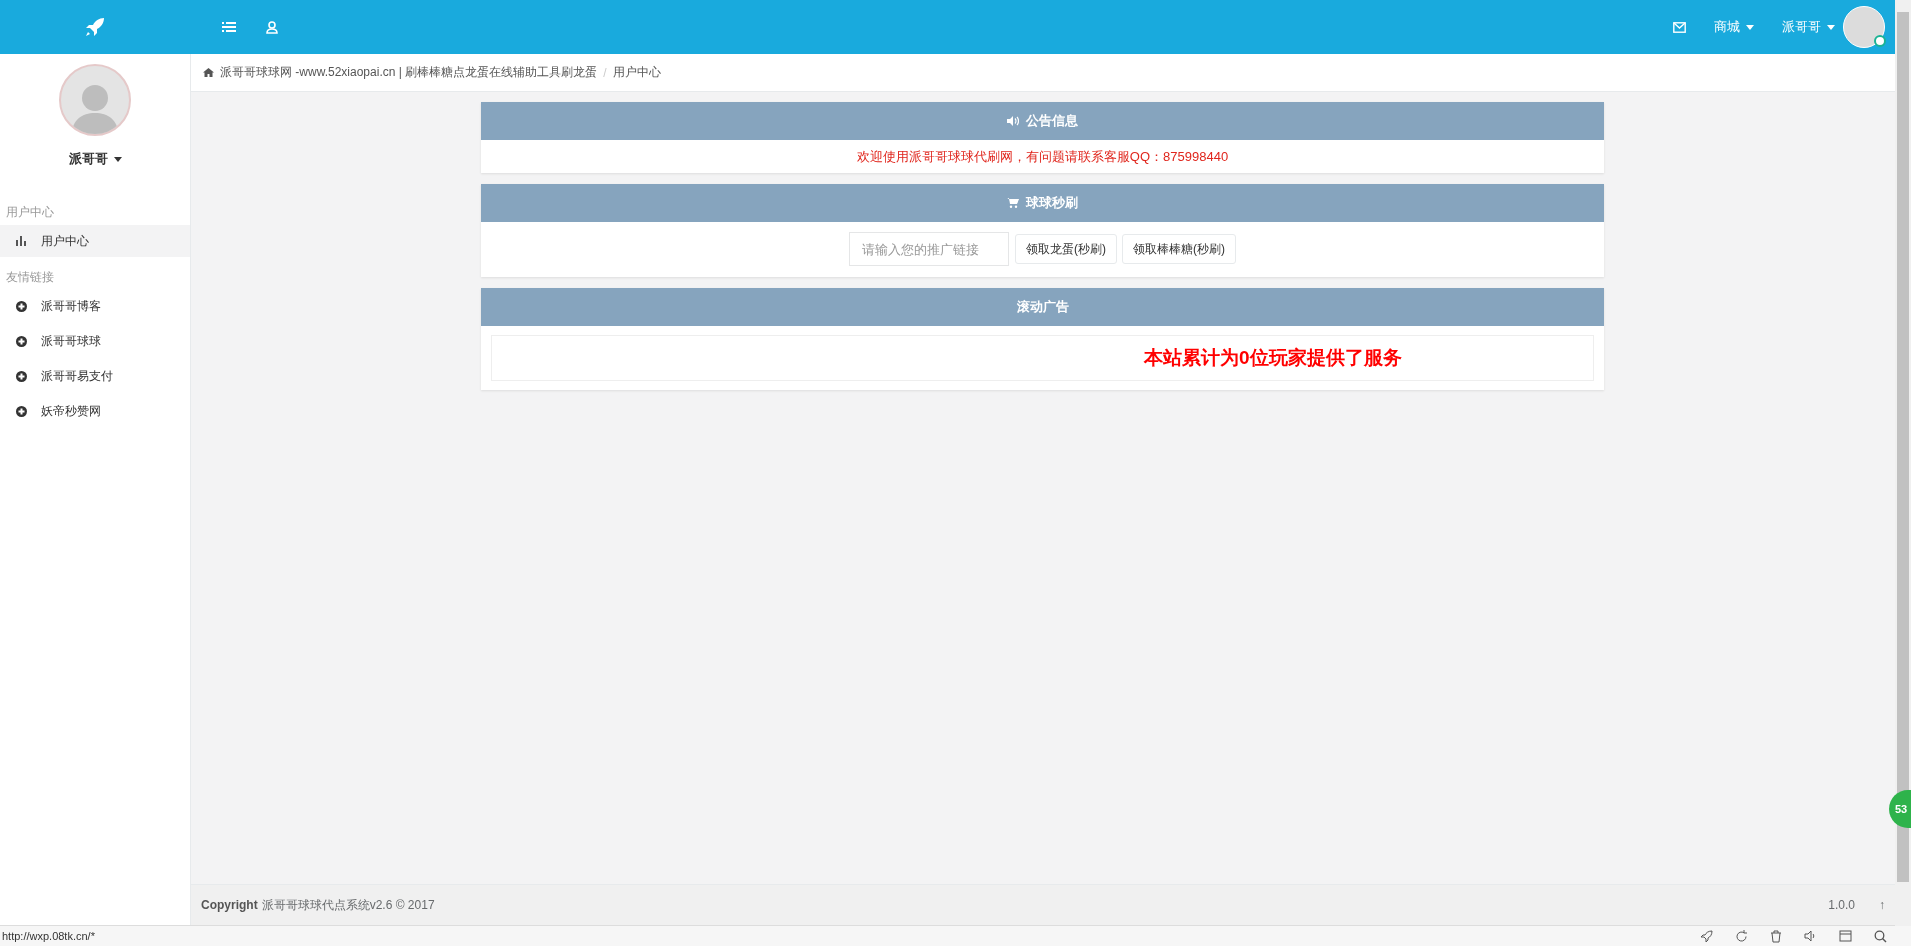 This screenshot has height=946, width=1911. I want to click on rocket-icon, so click(1706, 936).